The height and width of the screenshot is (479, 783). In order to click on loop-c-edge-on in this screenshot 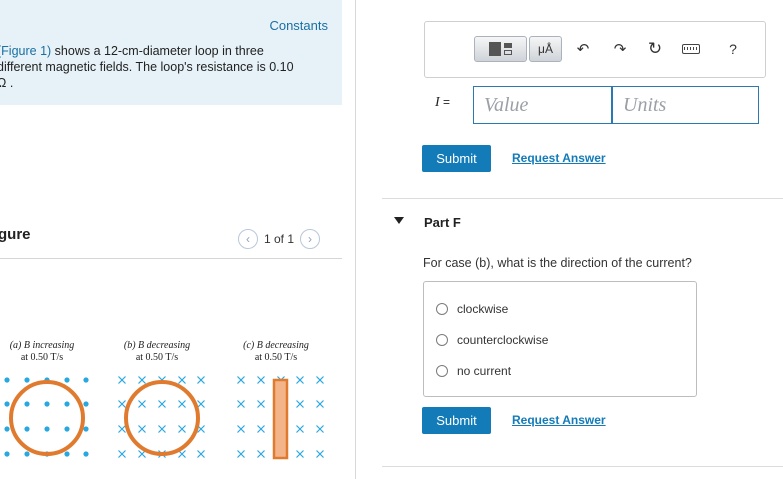, I will do `click(280, 419)`.